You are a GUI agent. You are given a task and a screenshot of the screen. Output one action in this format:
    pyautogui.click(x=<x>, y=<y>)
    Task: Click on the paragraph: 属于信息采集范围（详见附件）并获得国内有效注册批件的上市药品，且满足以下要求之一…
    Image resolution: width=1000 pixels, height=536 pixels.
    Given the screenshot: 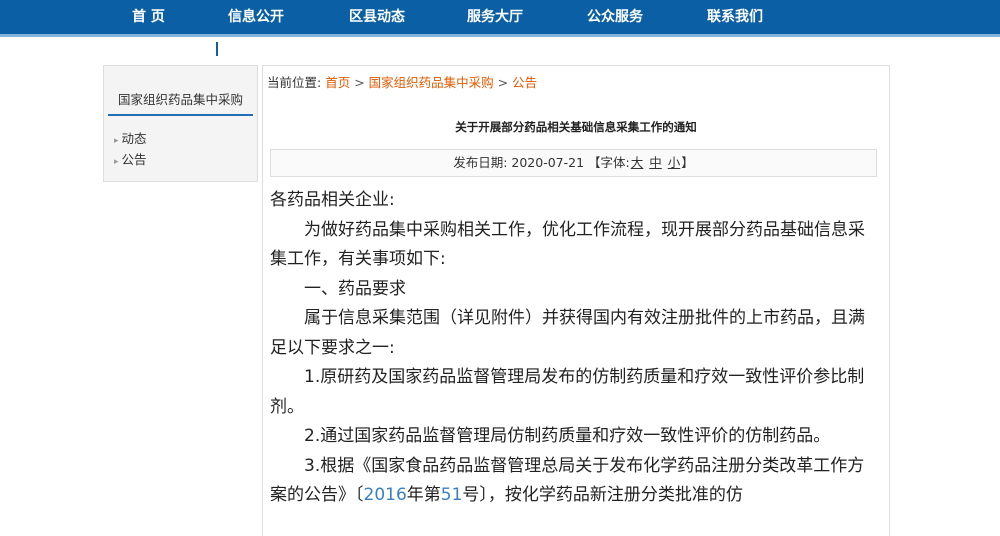 What is the action you would take?
    pyautogui.click(x=567, y=333)
    